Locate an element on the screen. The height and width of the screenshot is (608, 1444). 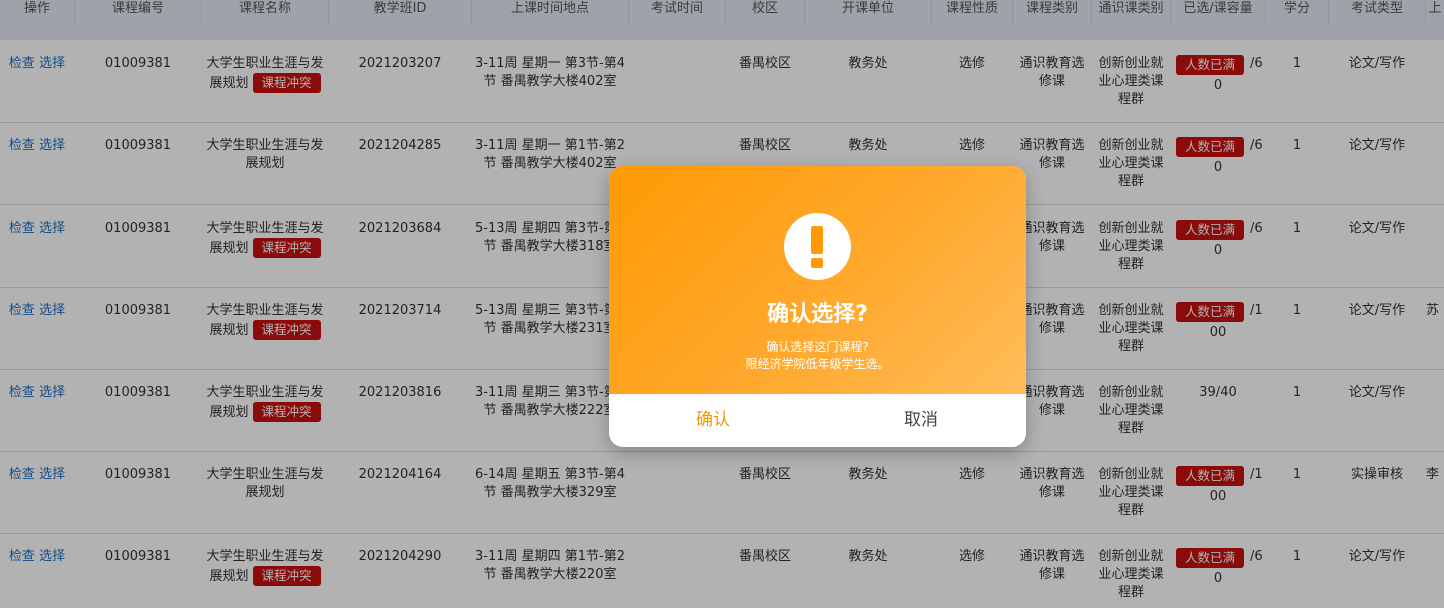
dialog-header: 确认选择? 确认选择这门课程? 限经济学院低年级学生选。 is located at coordinates (817, 280).